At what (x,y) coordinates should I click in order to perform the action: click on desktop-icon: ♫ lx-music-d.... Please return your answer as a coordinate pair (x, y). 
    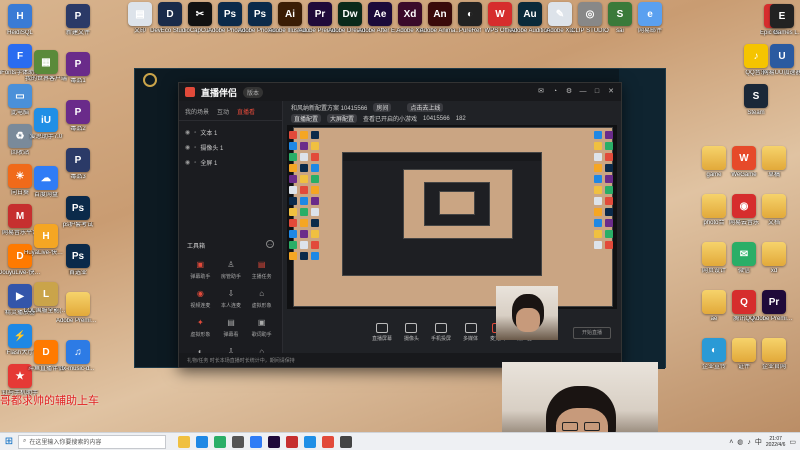
    Looking at the image, I should click on (78, 356).